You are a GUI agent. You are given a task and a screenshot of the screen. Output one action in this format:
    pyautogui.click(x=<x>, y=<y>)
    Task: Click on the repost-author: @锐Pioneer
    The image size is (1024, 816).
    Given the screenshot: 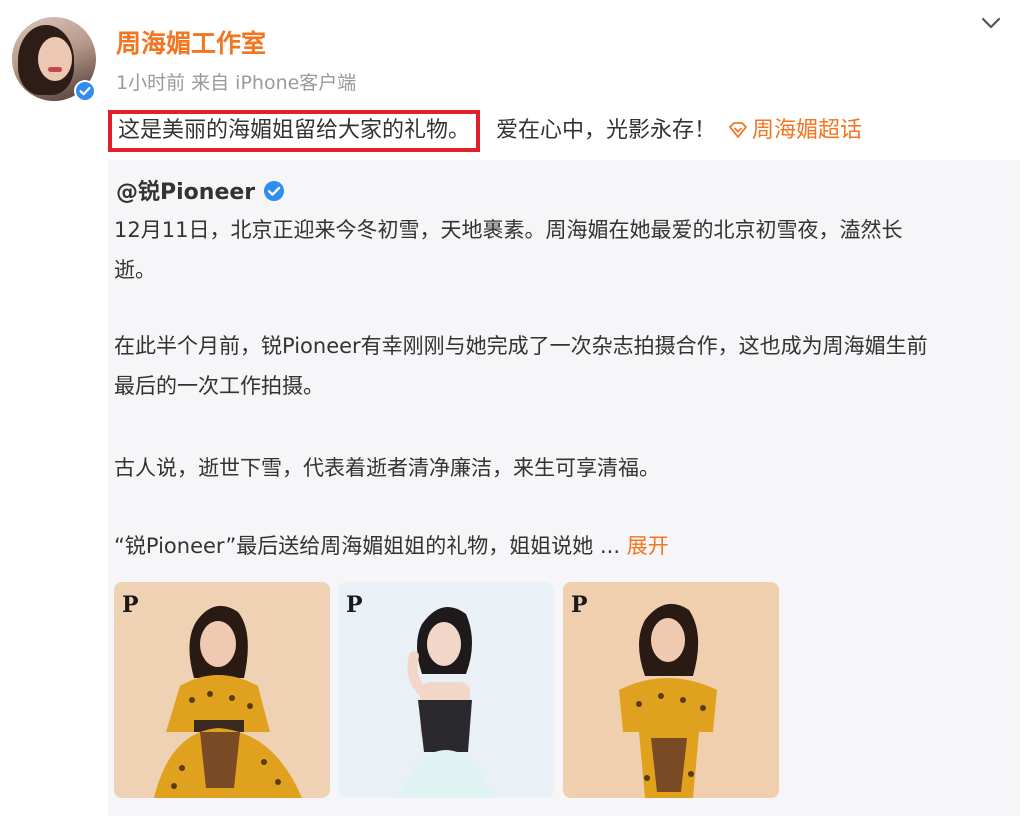 What is the action you would take?
    pyautogui.click(x=200, y=191)
    